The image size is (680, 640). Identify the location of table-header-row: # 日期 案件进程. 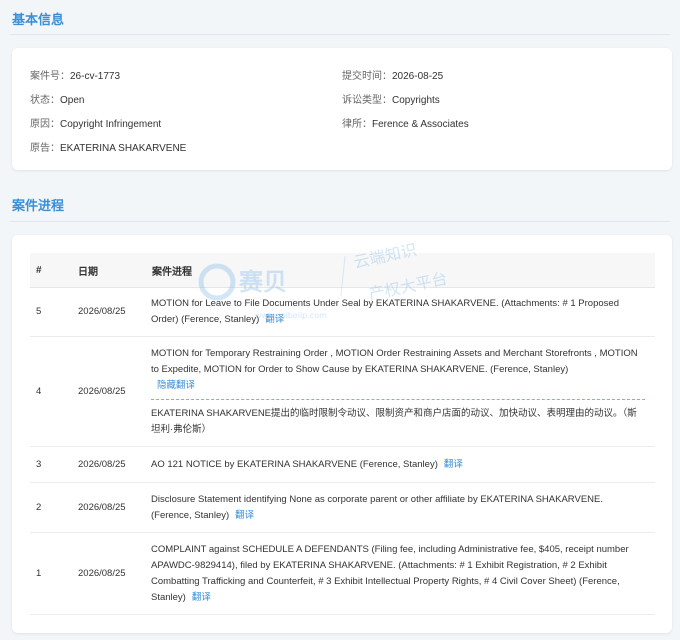
(342, 270).